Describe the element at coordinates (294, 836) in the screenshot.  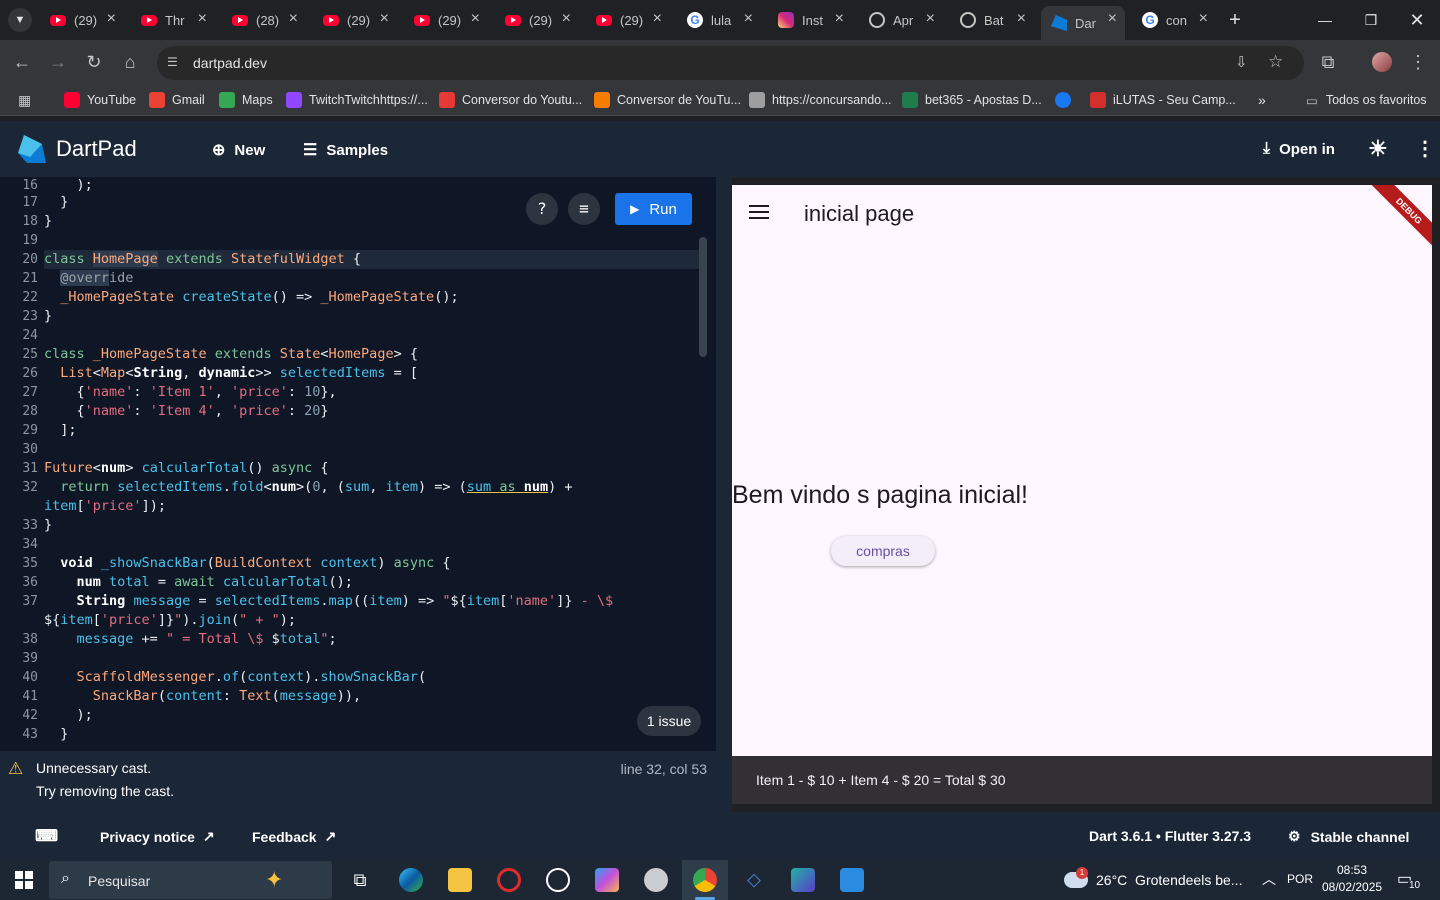
I see `feedback-link: Feedback ↗` at that location.